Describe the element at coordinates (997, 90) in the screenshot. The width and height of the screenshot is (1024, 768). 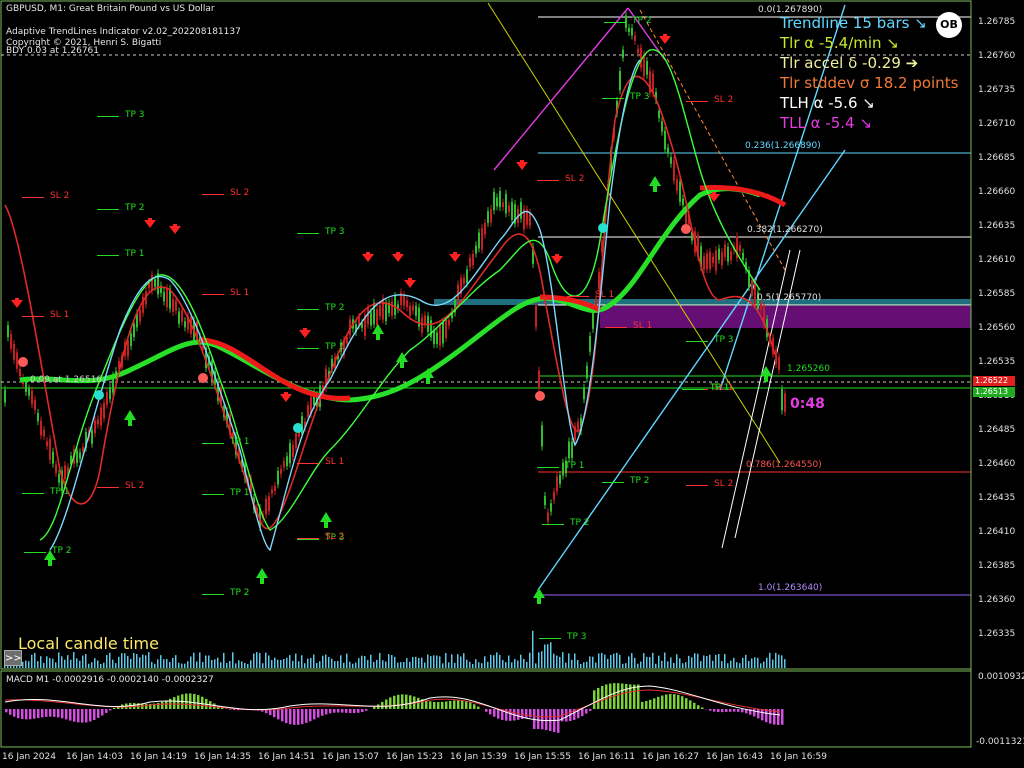
I see `price-axis-label: 1.26735` at that location.